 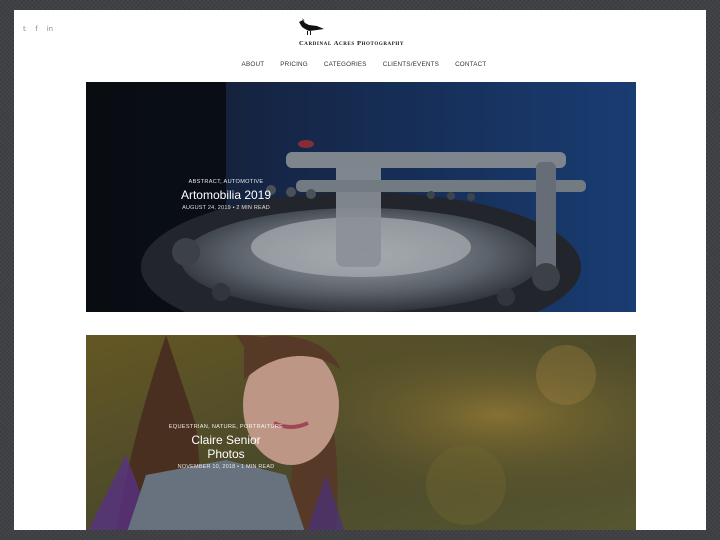 I want to click on post-title: Claire Senior Photos, so click(x=226, y=447).